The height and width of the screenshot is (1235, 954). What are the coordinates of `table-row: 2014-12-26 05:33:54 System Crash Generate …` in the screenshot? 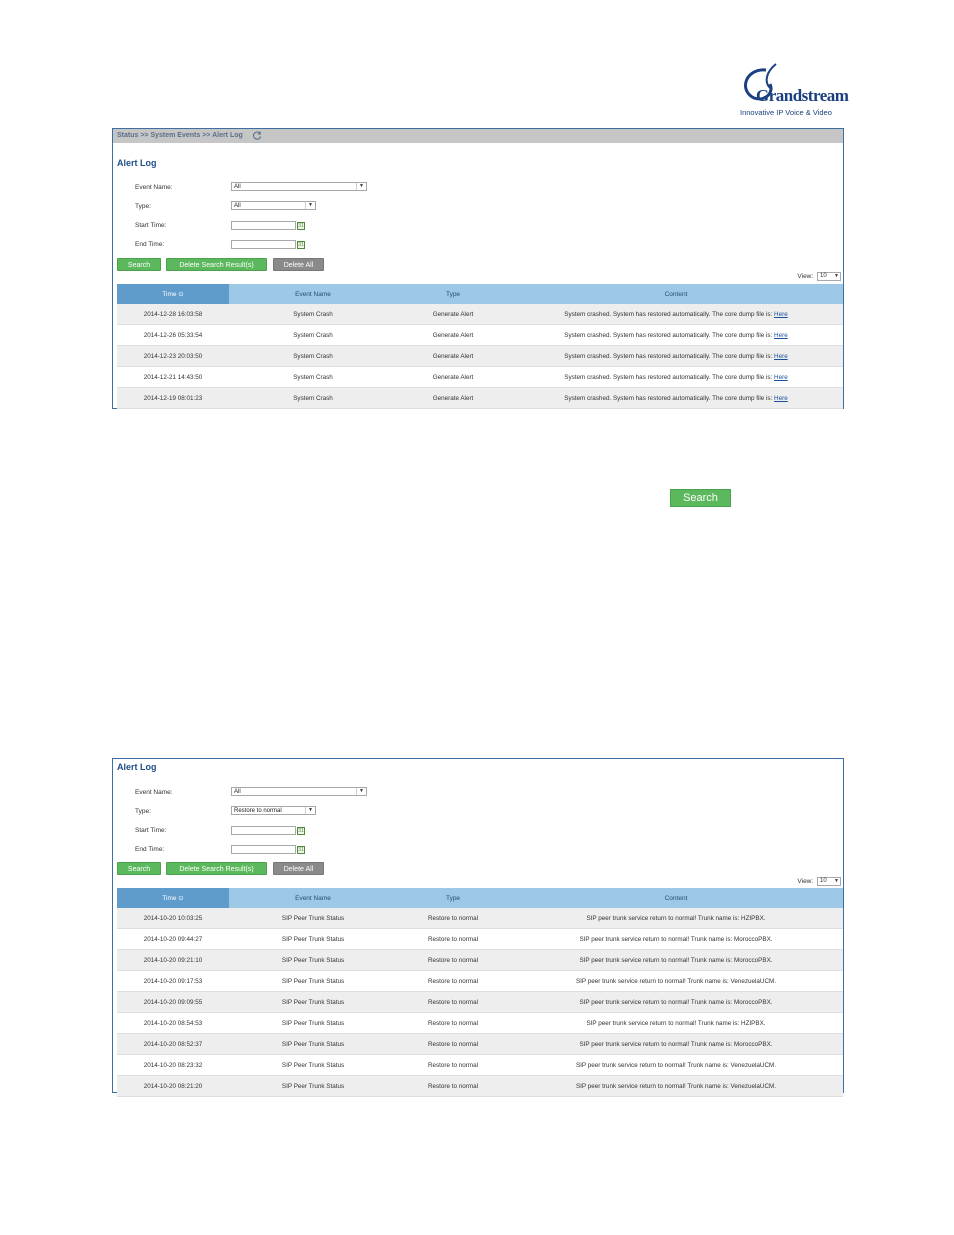 It's located at (480, 335).